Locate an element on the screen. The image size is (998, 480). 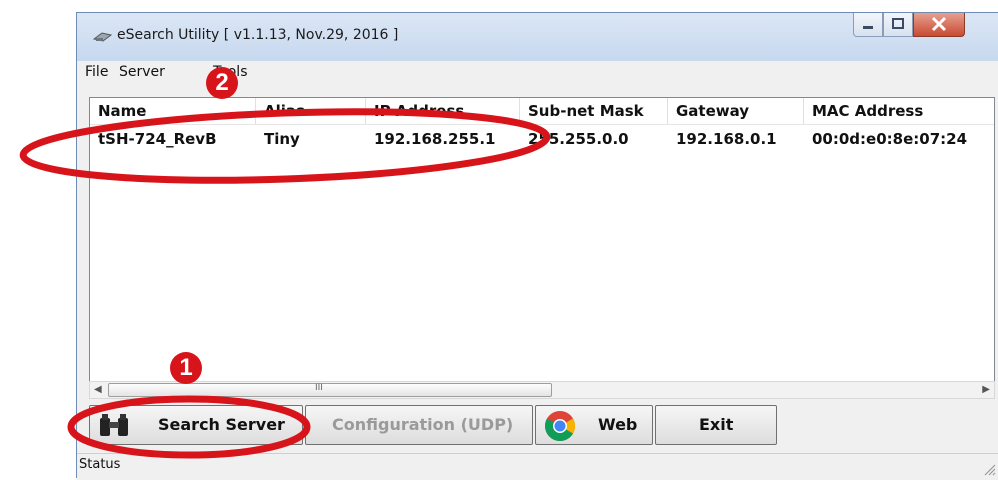
minimize-icon is located at coordinates (868, 27).